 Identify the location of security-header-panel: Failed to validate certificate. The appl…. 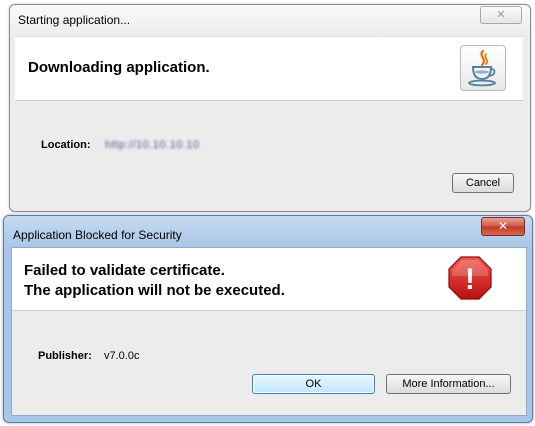
(269, 279).